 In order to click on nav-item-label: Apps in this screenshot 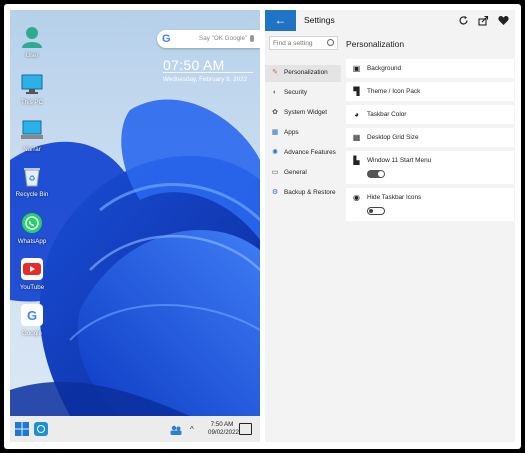, I will do `click(291, 132)`.